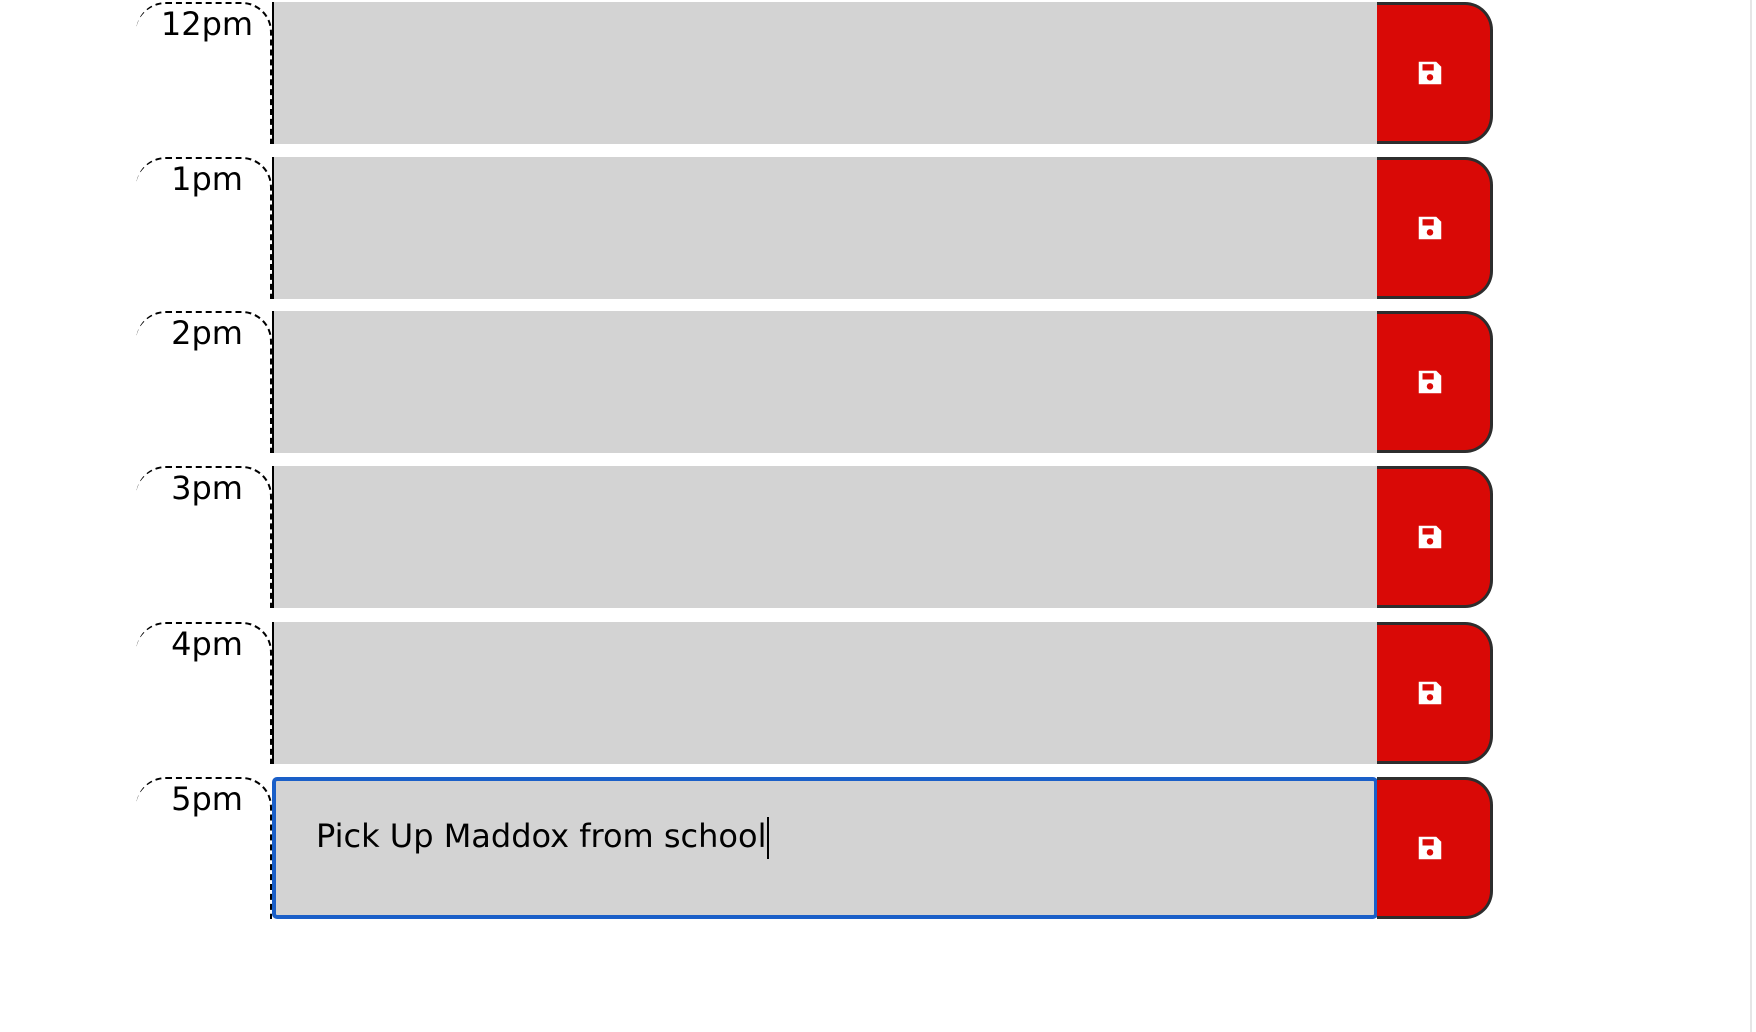  I want to click on time-block-4pm: 4pm, so click(750, 696).